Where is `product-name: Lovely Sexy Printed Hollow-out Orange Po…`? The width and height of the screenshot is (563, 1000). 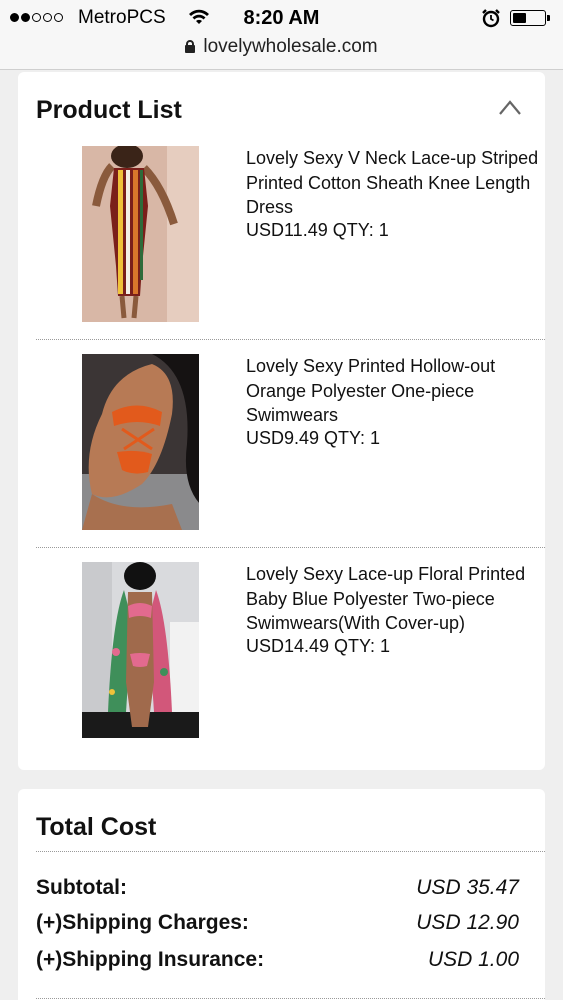
product-name: Lovely Sexy Printed Hollow-out Orange Po… is located at coordinates (396, 391).